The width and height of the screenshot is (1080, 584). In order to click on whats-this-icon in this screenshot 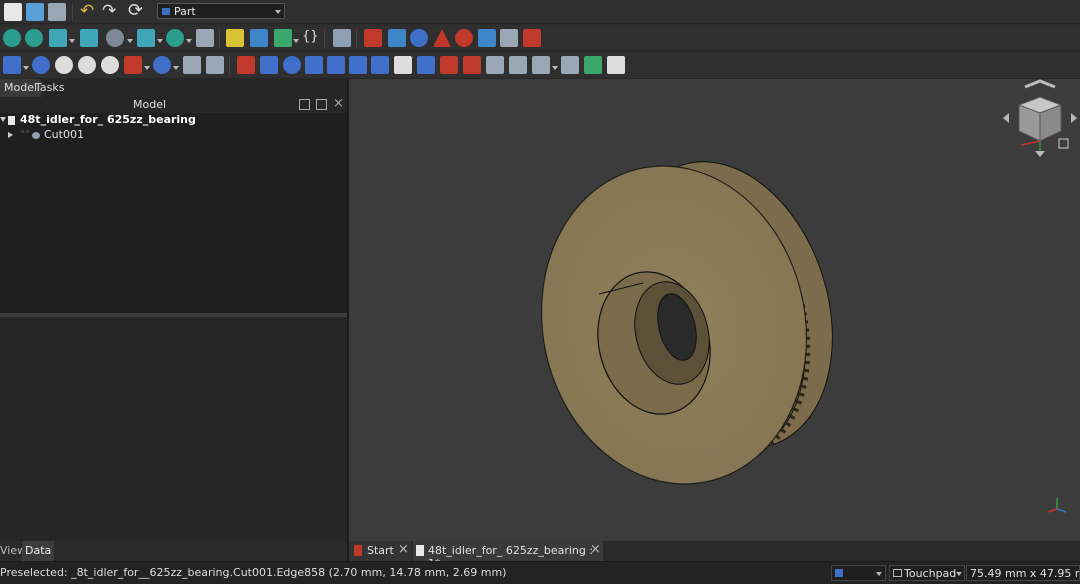, I will do `click(342, 38)`.